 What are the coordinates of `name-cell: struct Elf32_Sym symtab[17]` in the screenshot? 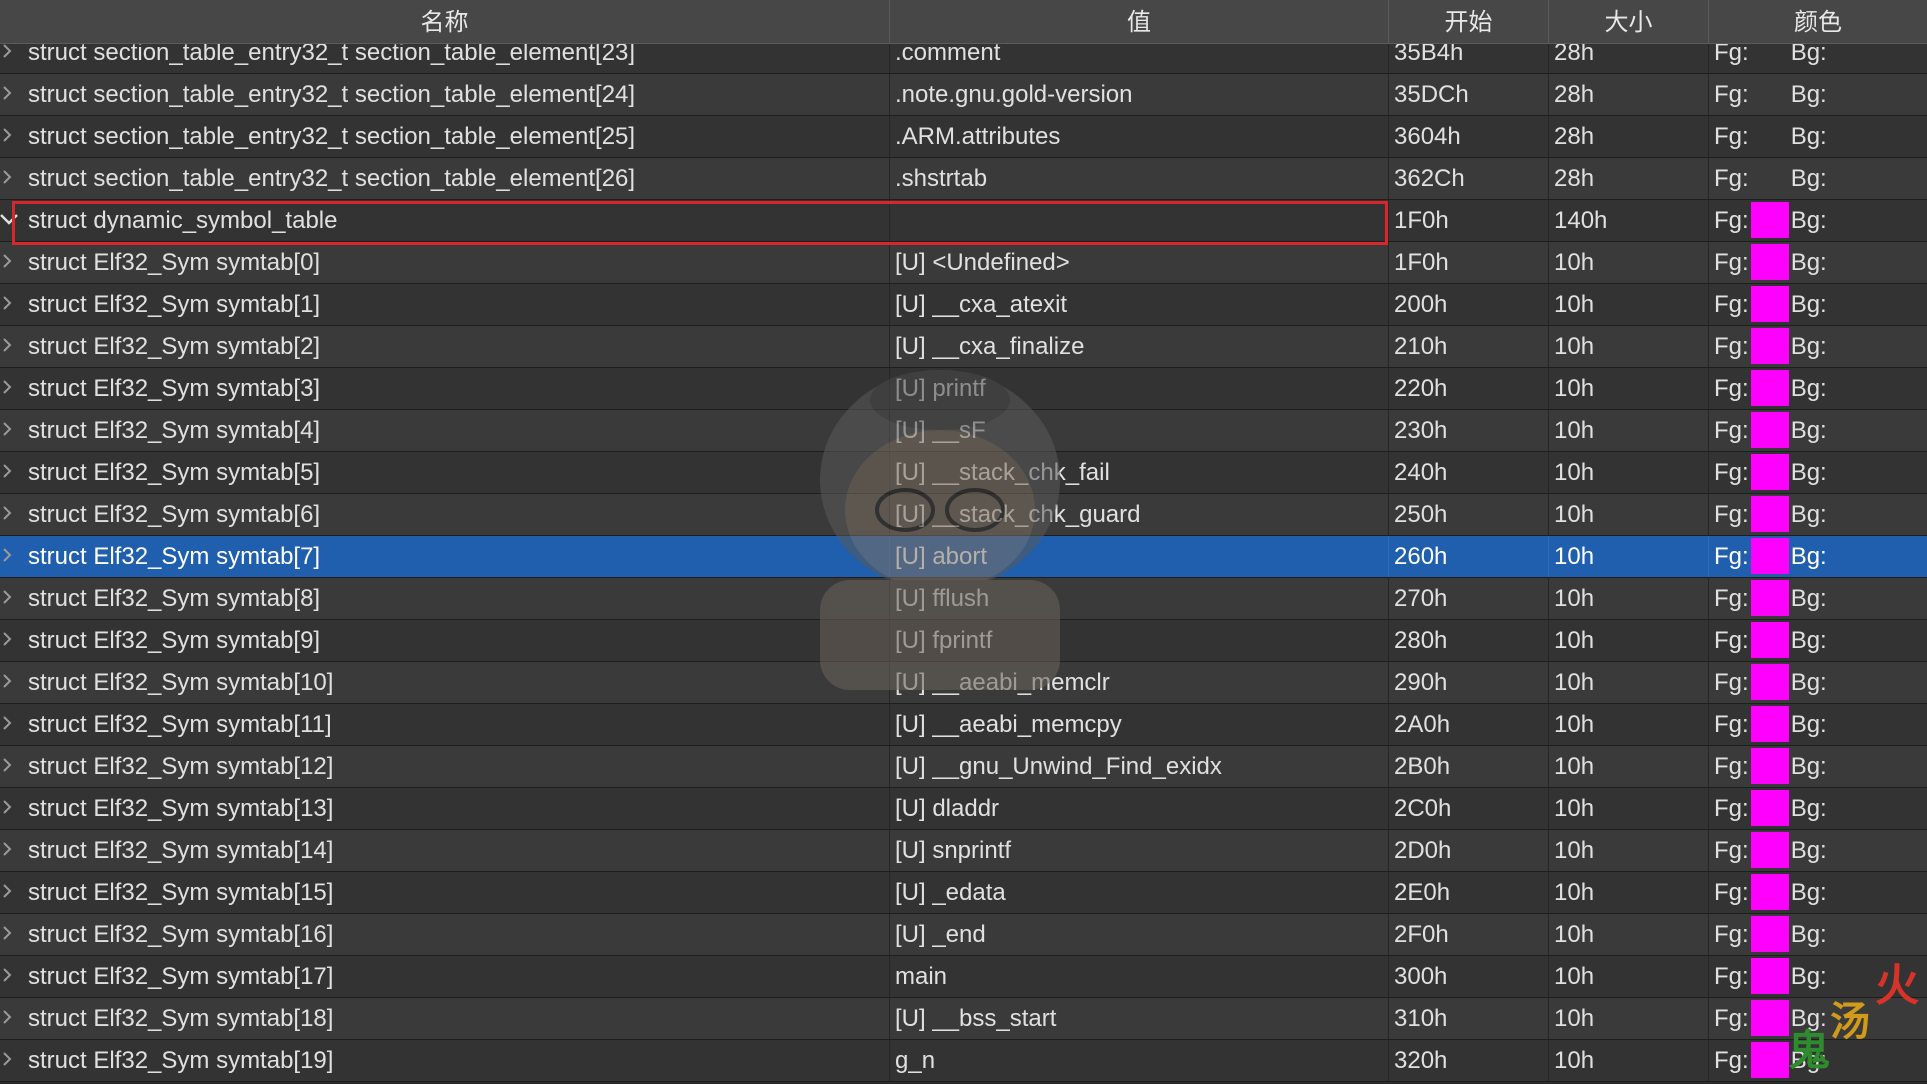 It's located at (445, 976).